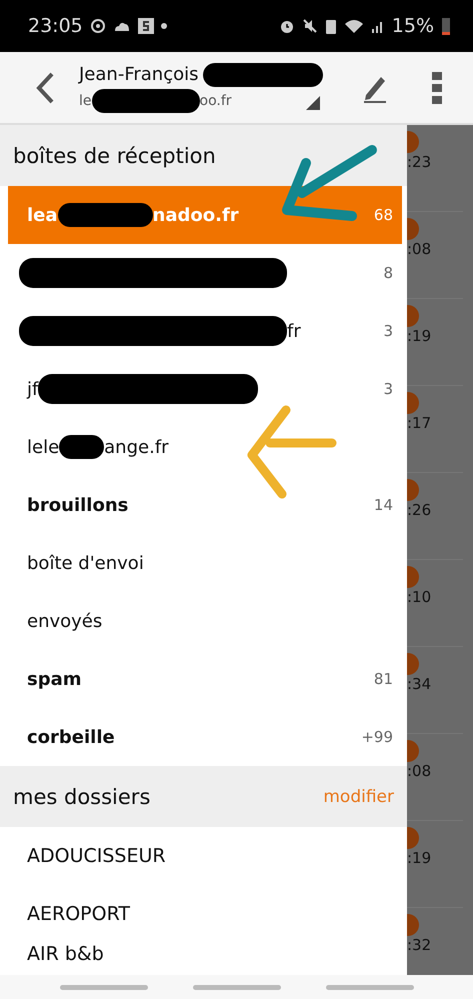 This screenshot has width=473, height=999. What do you see at coordinates (71, 737) in the screenshot?
I see `folder-label: corbeille` at bounding box center [71, 737].